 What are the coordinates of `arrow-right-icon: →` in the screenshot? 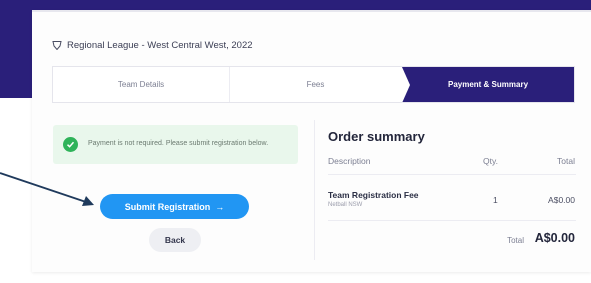 It's located at (220, 206).